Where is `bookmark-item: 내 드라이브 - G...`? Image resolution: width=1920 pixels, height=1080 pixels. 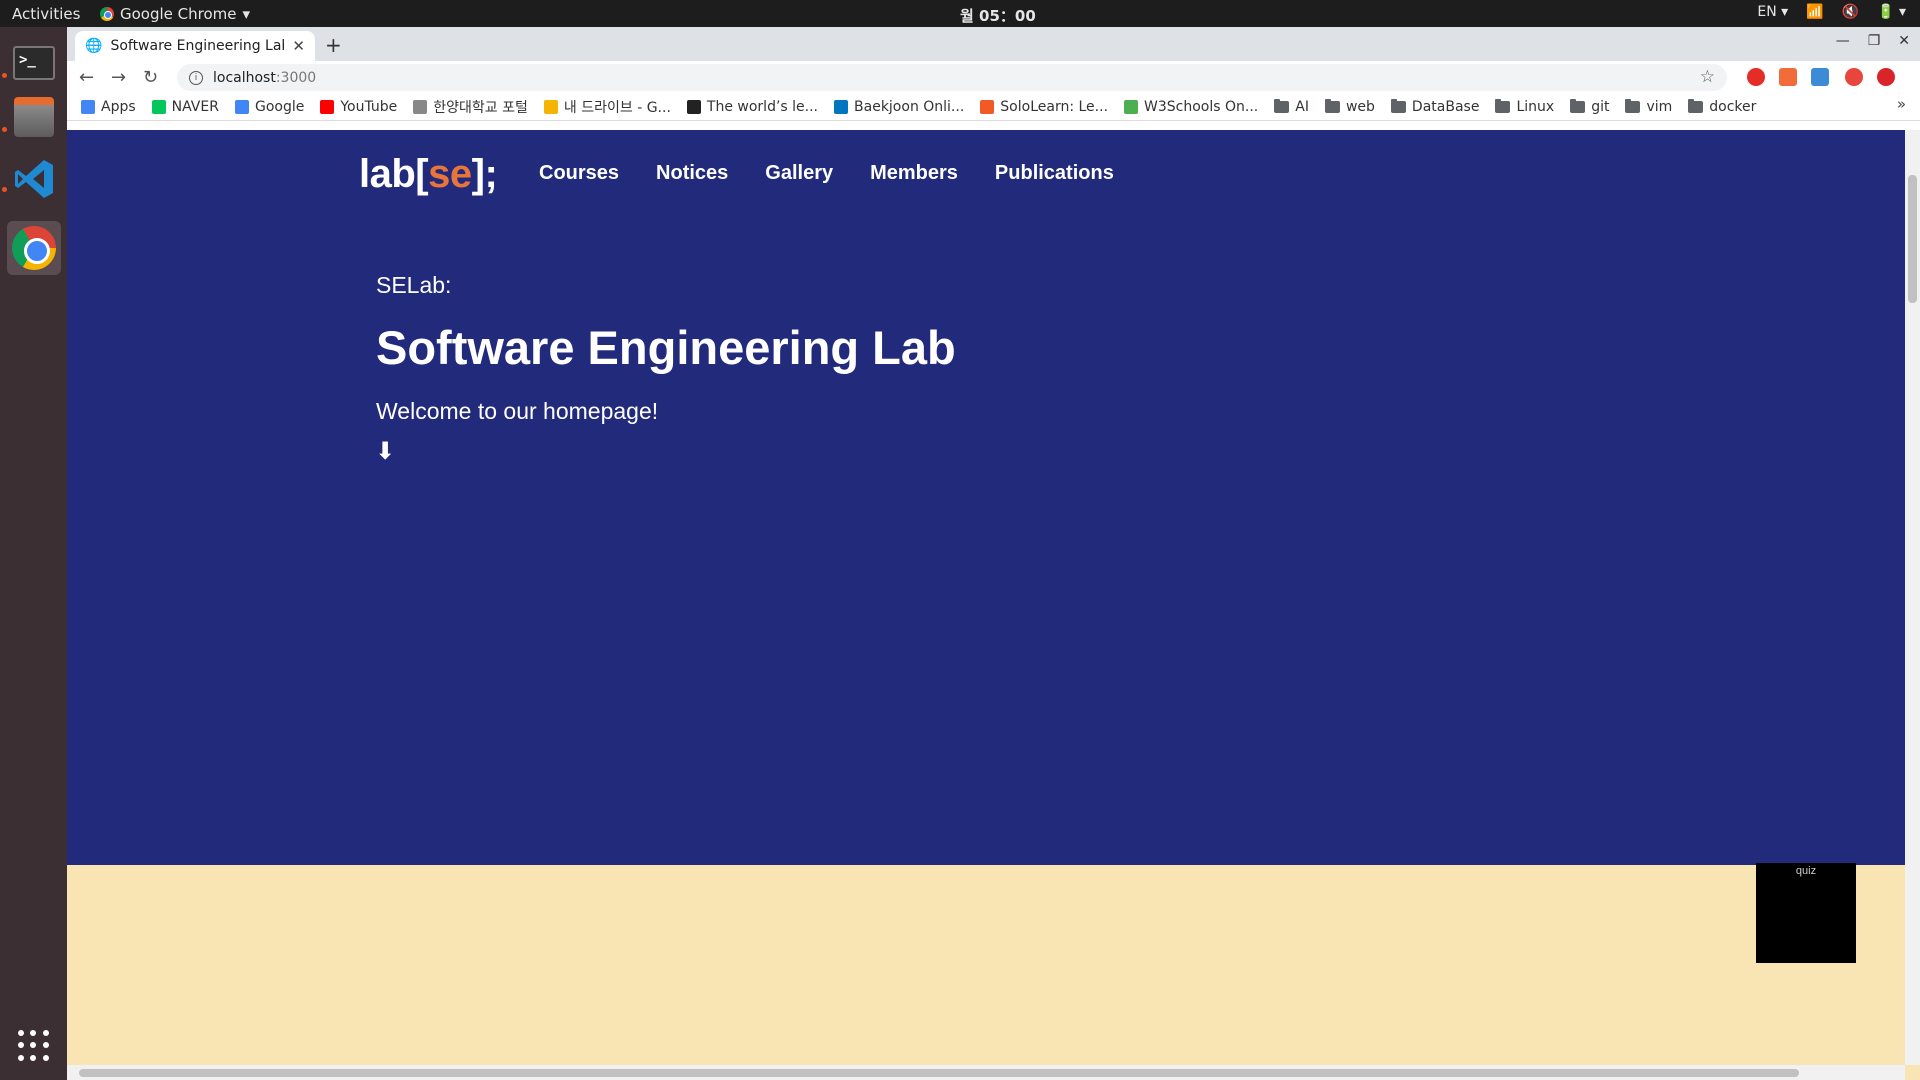
bookmark-item: 내 드라이브 - G... is located at coordinates (607, 107).